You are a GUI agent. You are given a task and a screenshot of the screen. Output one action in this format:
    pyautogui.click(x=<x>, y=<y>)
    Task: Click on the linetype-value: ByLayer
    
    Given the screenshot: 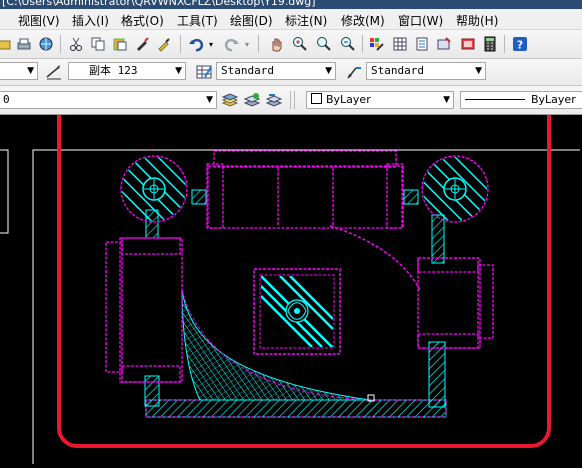 What is the action you would take?
    pyautogui.click(x=553, y=99)
    